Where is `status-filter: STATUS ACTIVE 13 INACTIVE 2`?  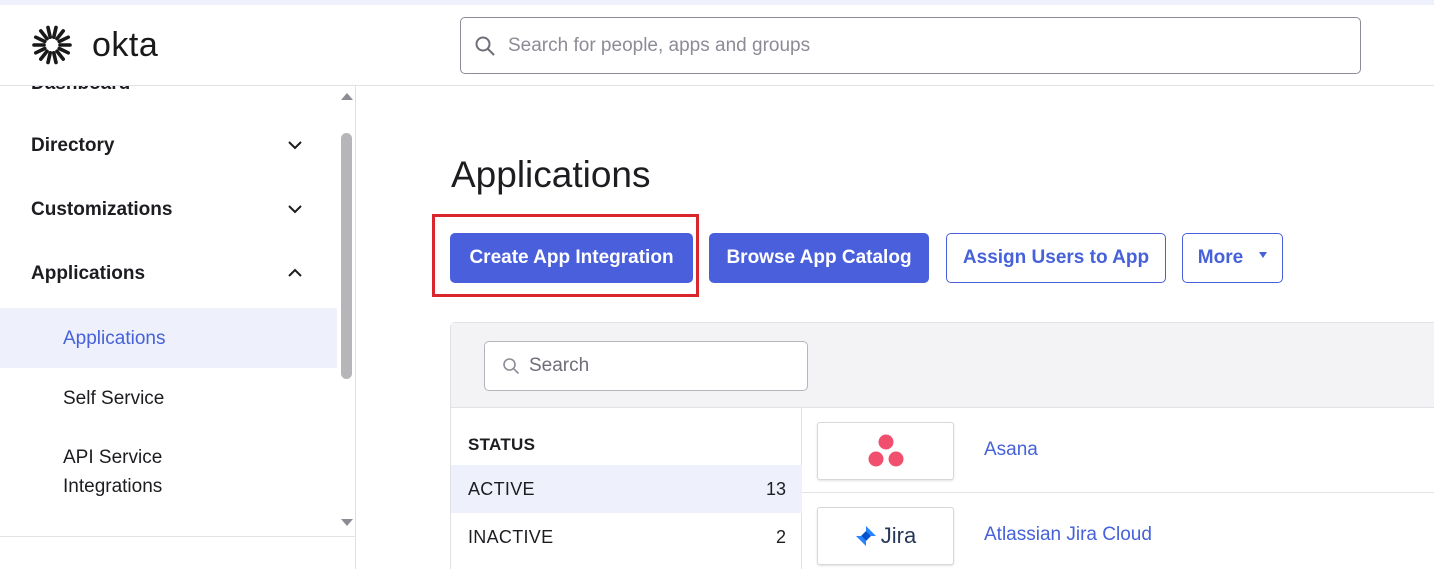 status-filter: STATUS ACTIVE 13 INACTIVE 2 is located at coordinates (626, 488).